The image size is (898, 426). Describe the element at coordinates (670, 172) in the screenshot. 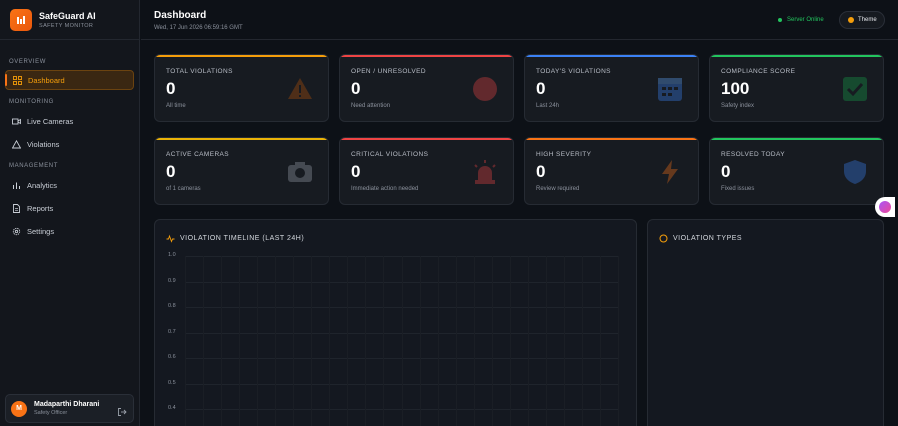

I see `lightning-icon` at that location.